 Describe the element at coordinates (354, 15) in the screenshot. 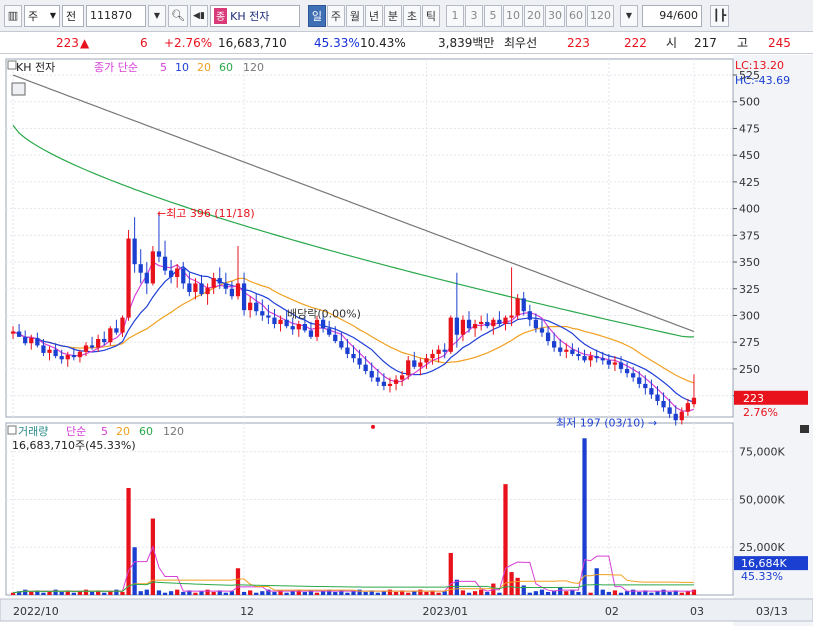

I see `period-button: 월` at that location.